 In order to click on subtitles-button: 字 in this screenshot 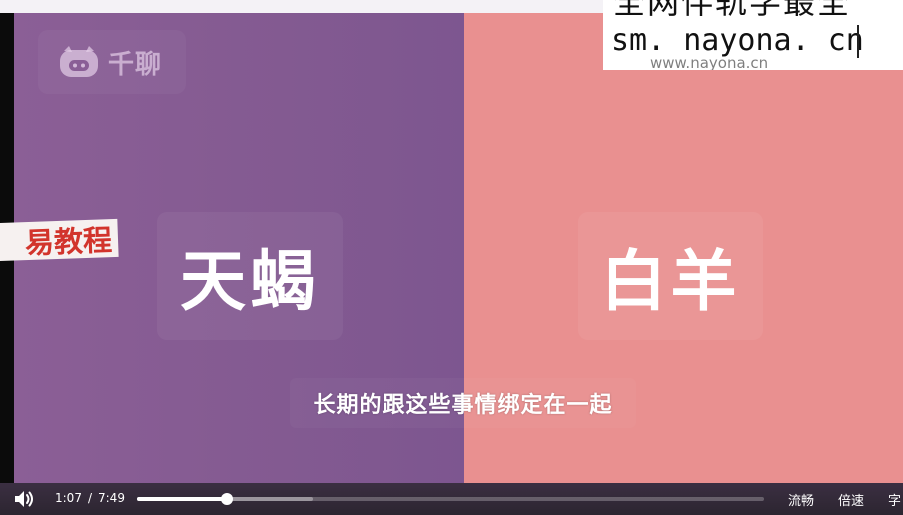, I will do `click(894, 499)`.